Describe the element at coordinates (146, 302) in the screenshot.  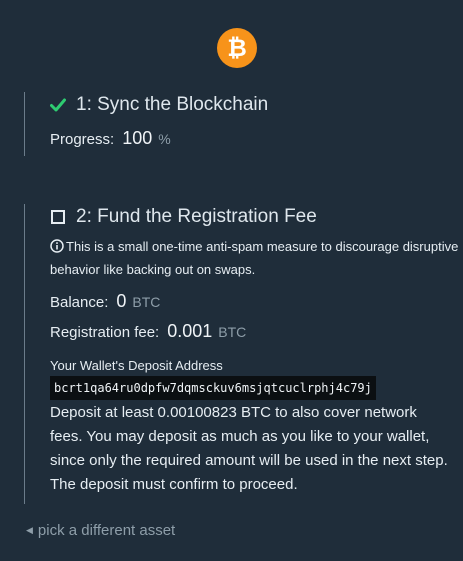
I see `balance-unit: BTC` at that location.